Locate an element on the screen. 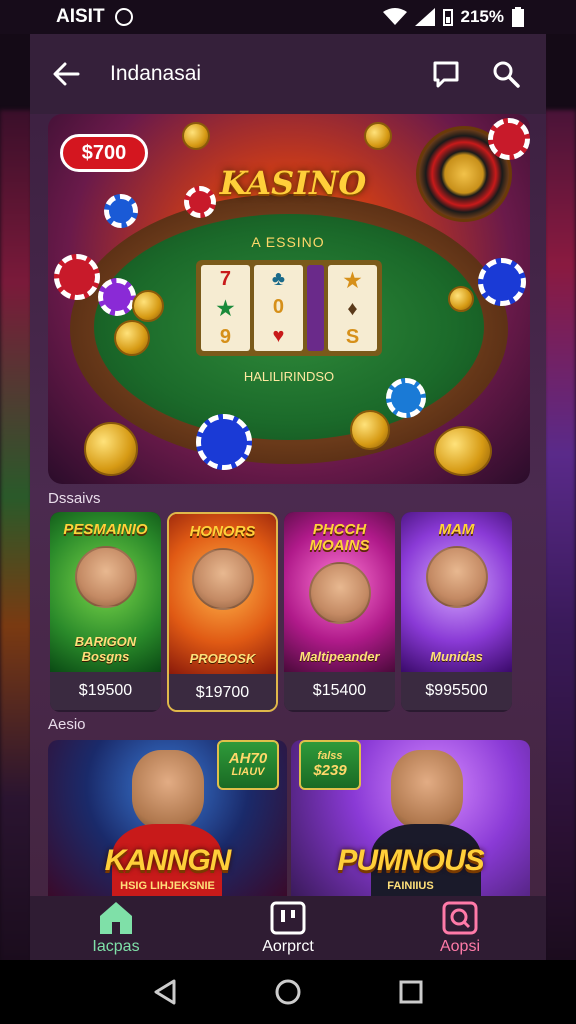 The height and width of the screenshot is (1024, 576). page-title: Indanasai is located at coordinates (156, 73).